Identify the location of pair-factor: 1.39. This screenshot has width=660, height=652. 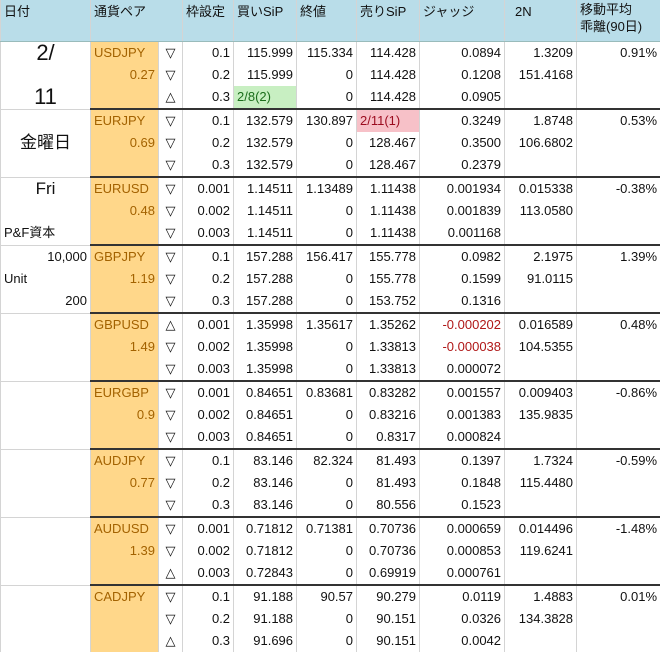
(125, 551).